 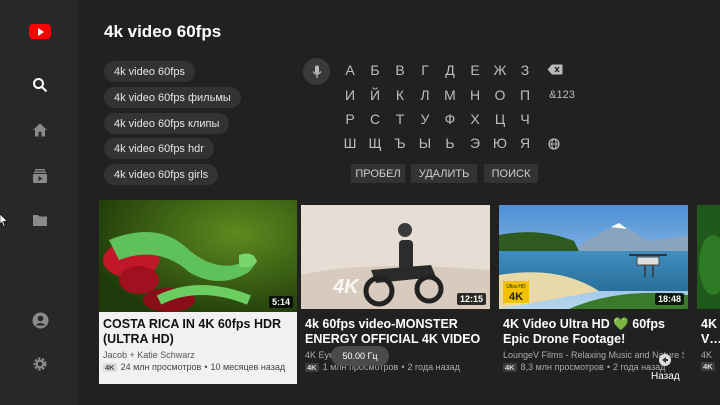 What do you see at coordinates (192, 331) in the screenshot?
I see `video-title: COSTA RICA IN 4K 60fps HDR (ULTRA HD)` at bounding box center [192, 331].